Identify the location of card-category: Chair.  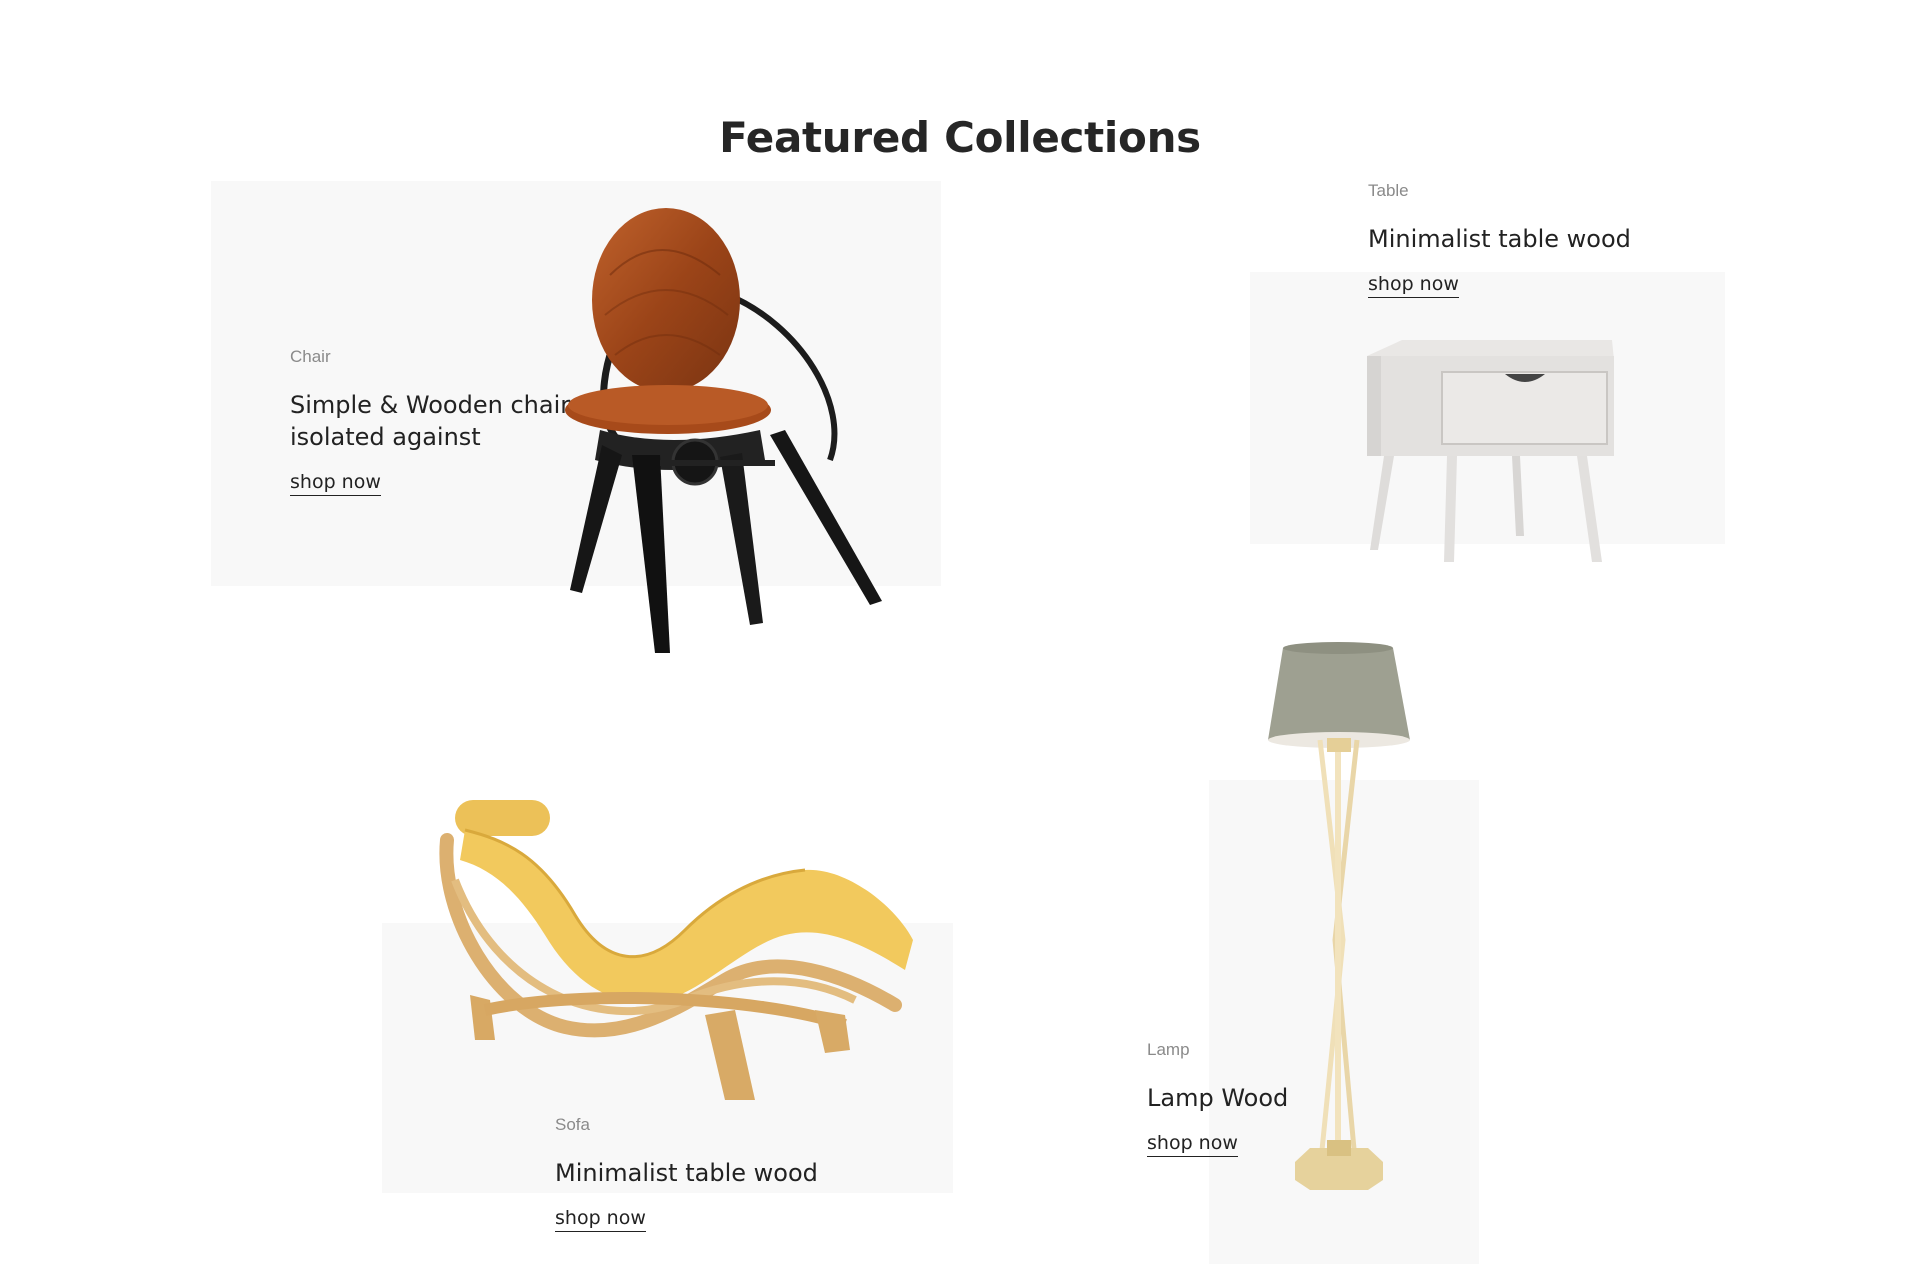
(310, 356).